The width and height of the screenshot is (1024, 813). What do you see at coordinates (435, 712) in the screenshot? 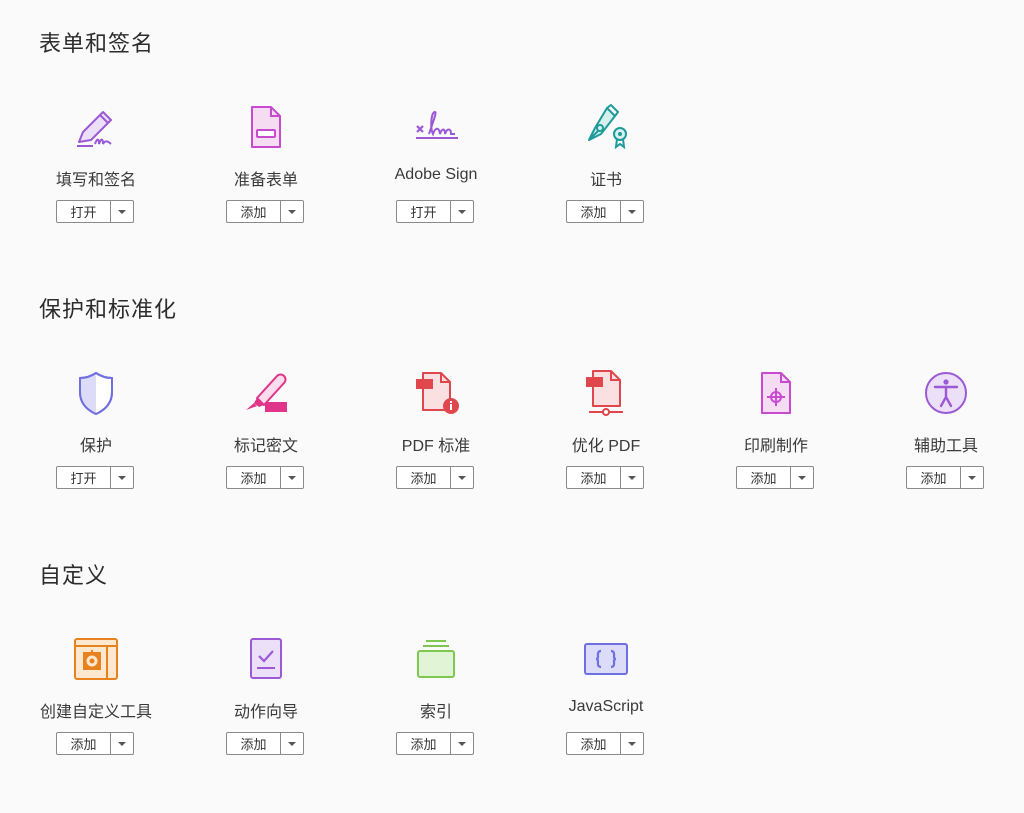
I see `tool-label: 索引` at bounding box center [435, 712].